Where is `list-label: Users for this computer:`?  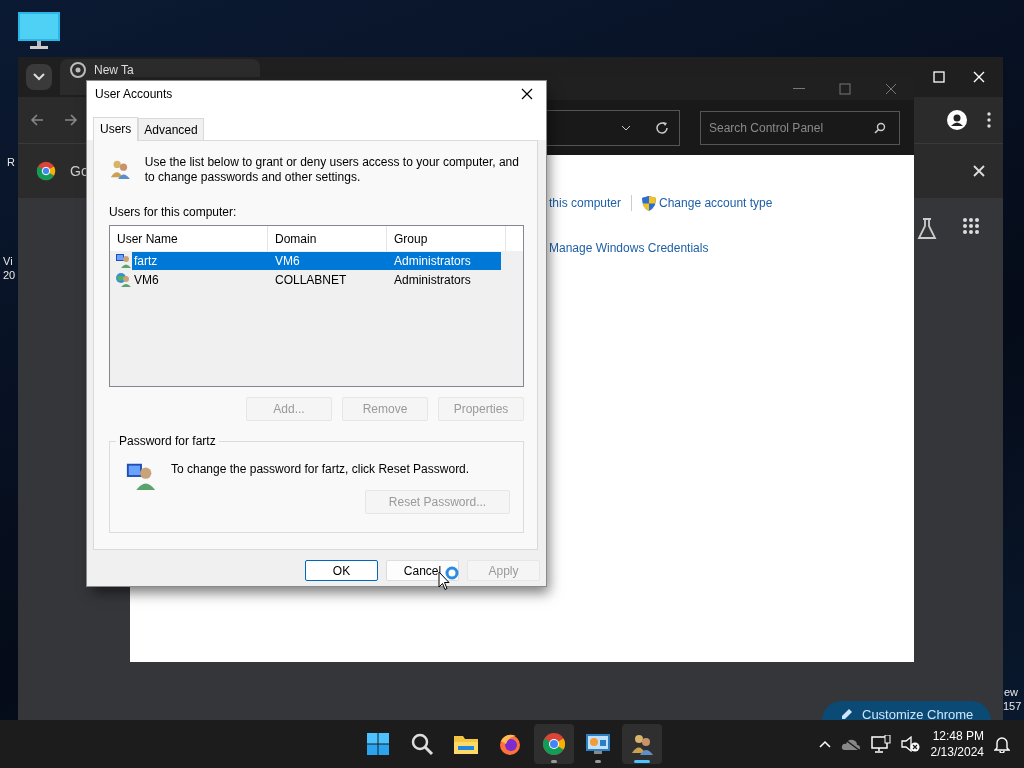 list-label: Users for this computer: is located at coordinates (173, 212).